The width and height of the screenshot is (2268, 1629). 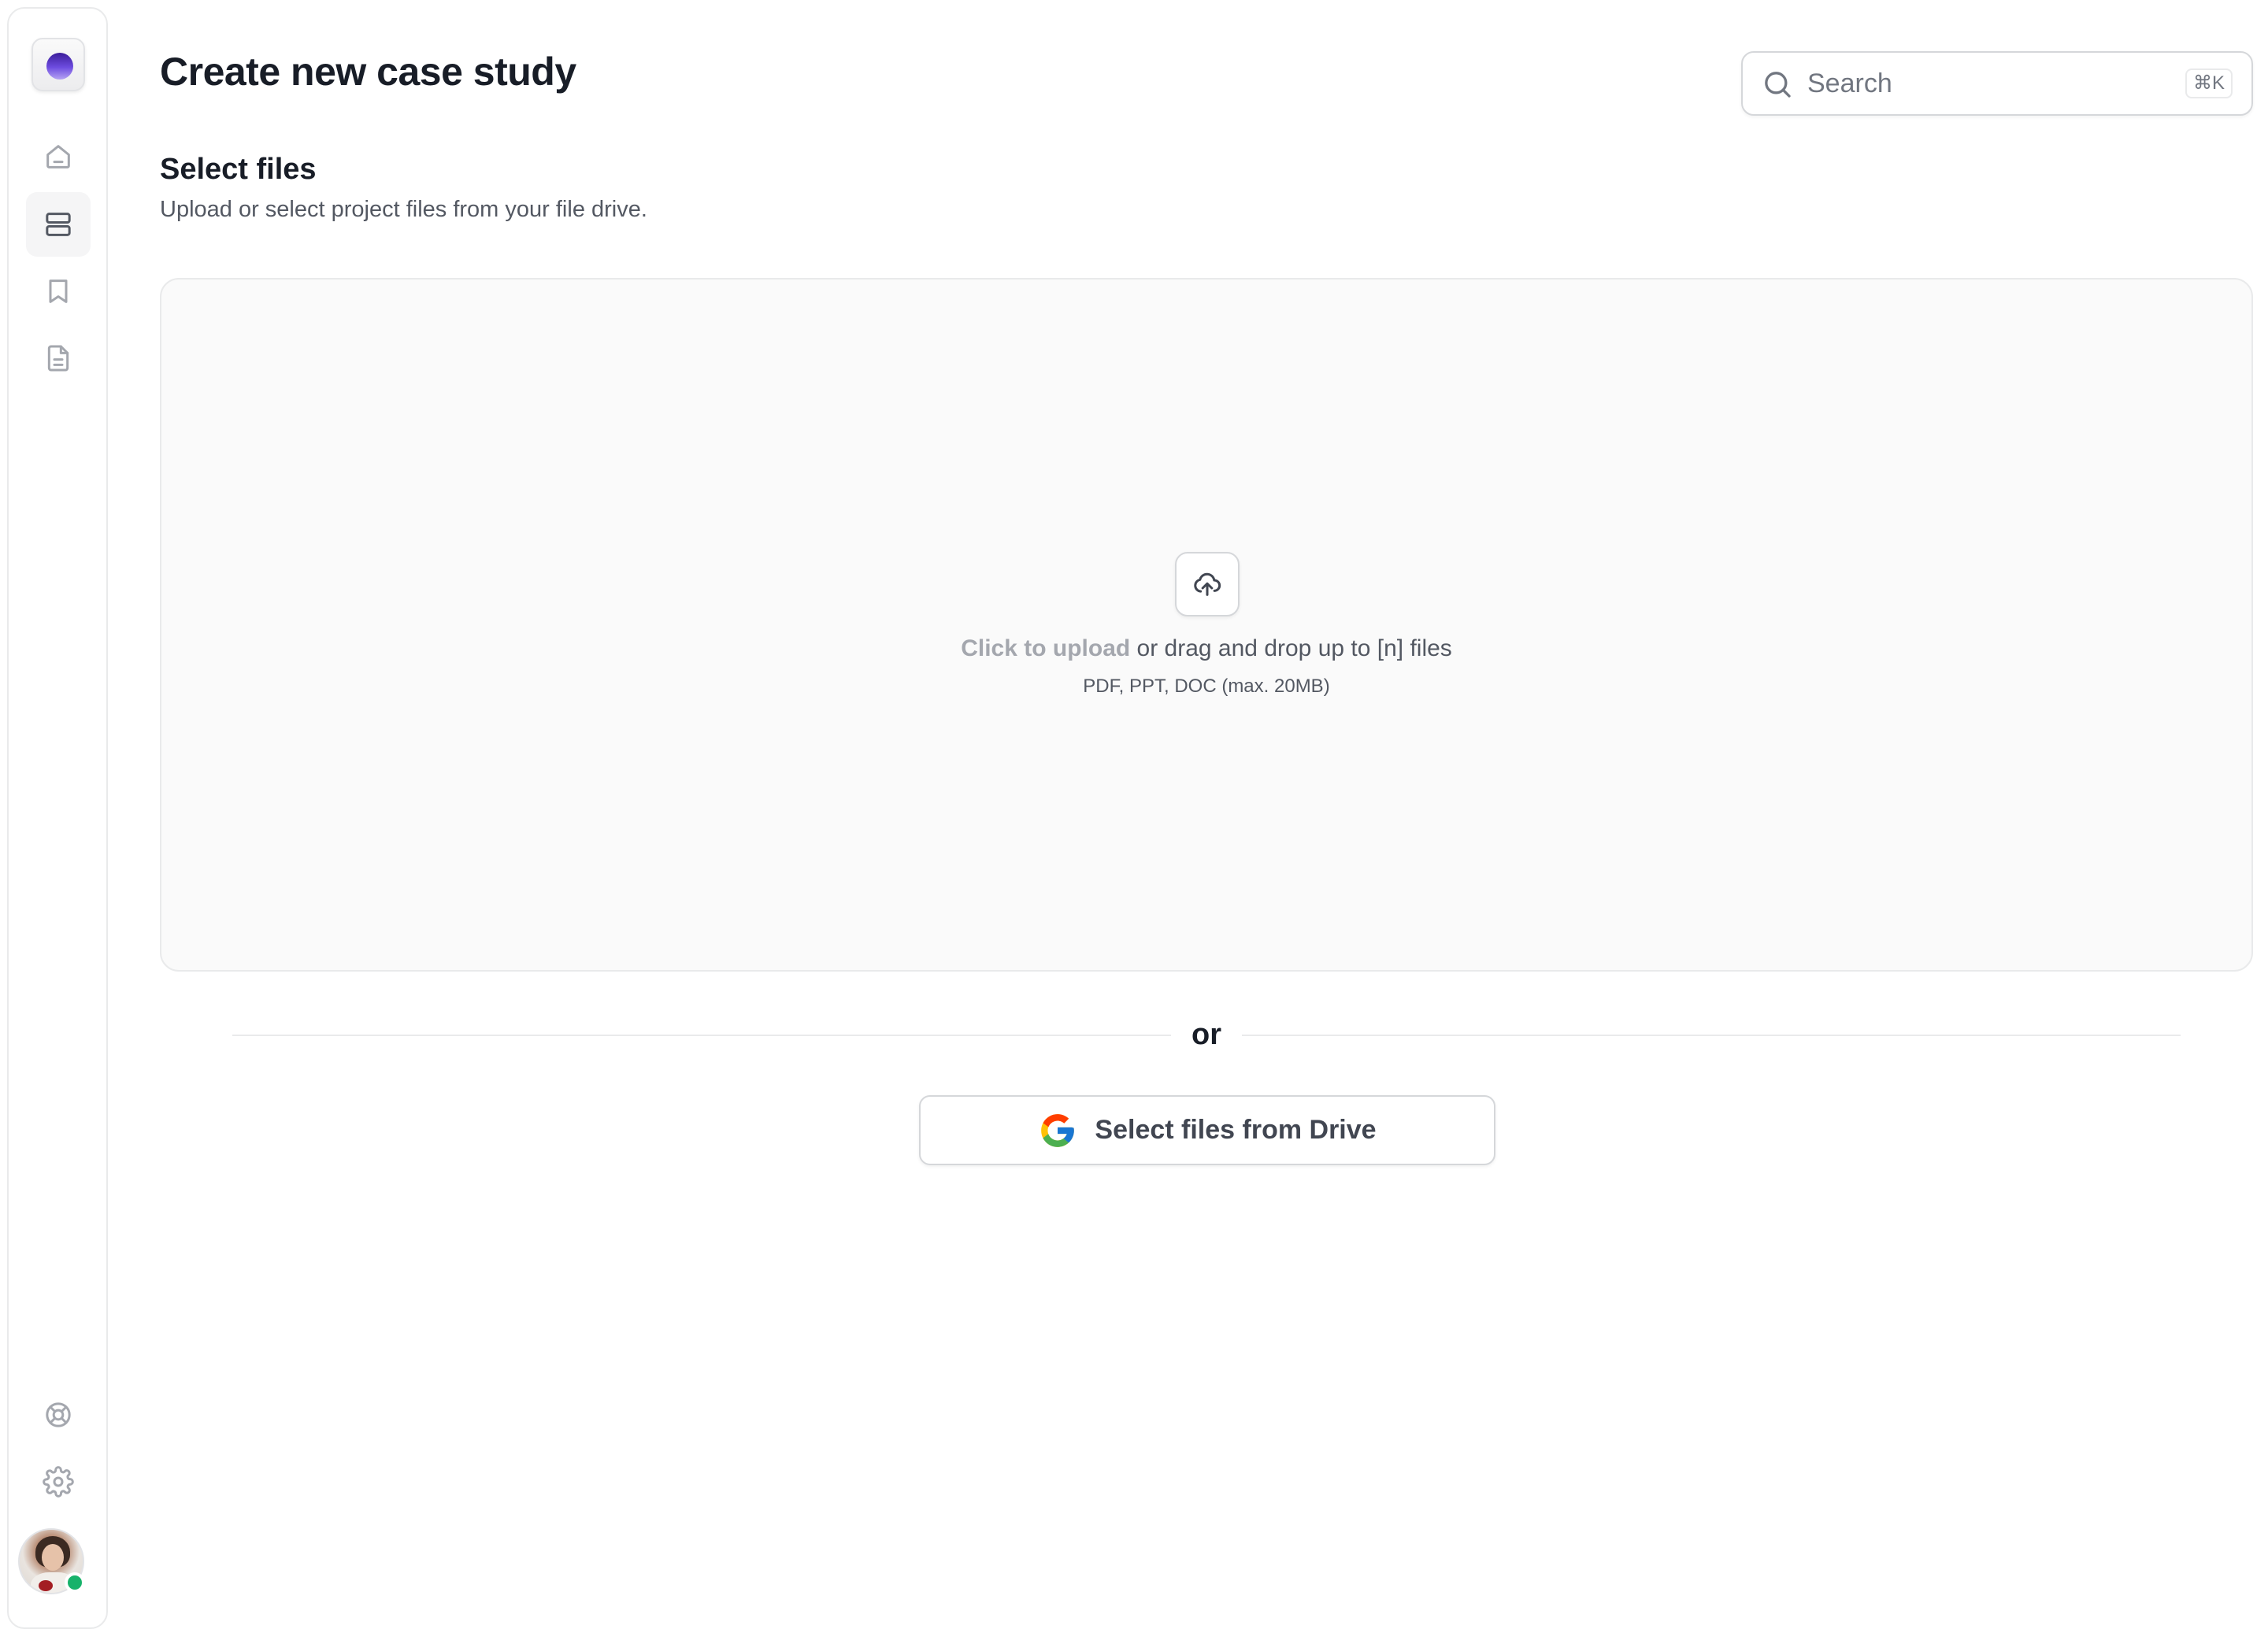 I want to click on sidebar-item-projects, so click(x=58, y=224).